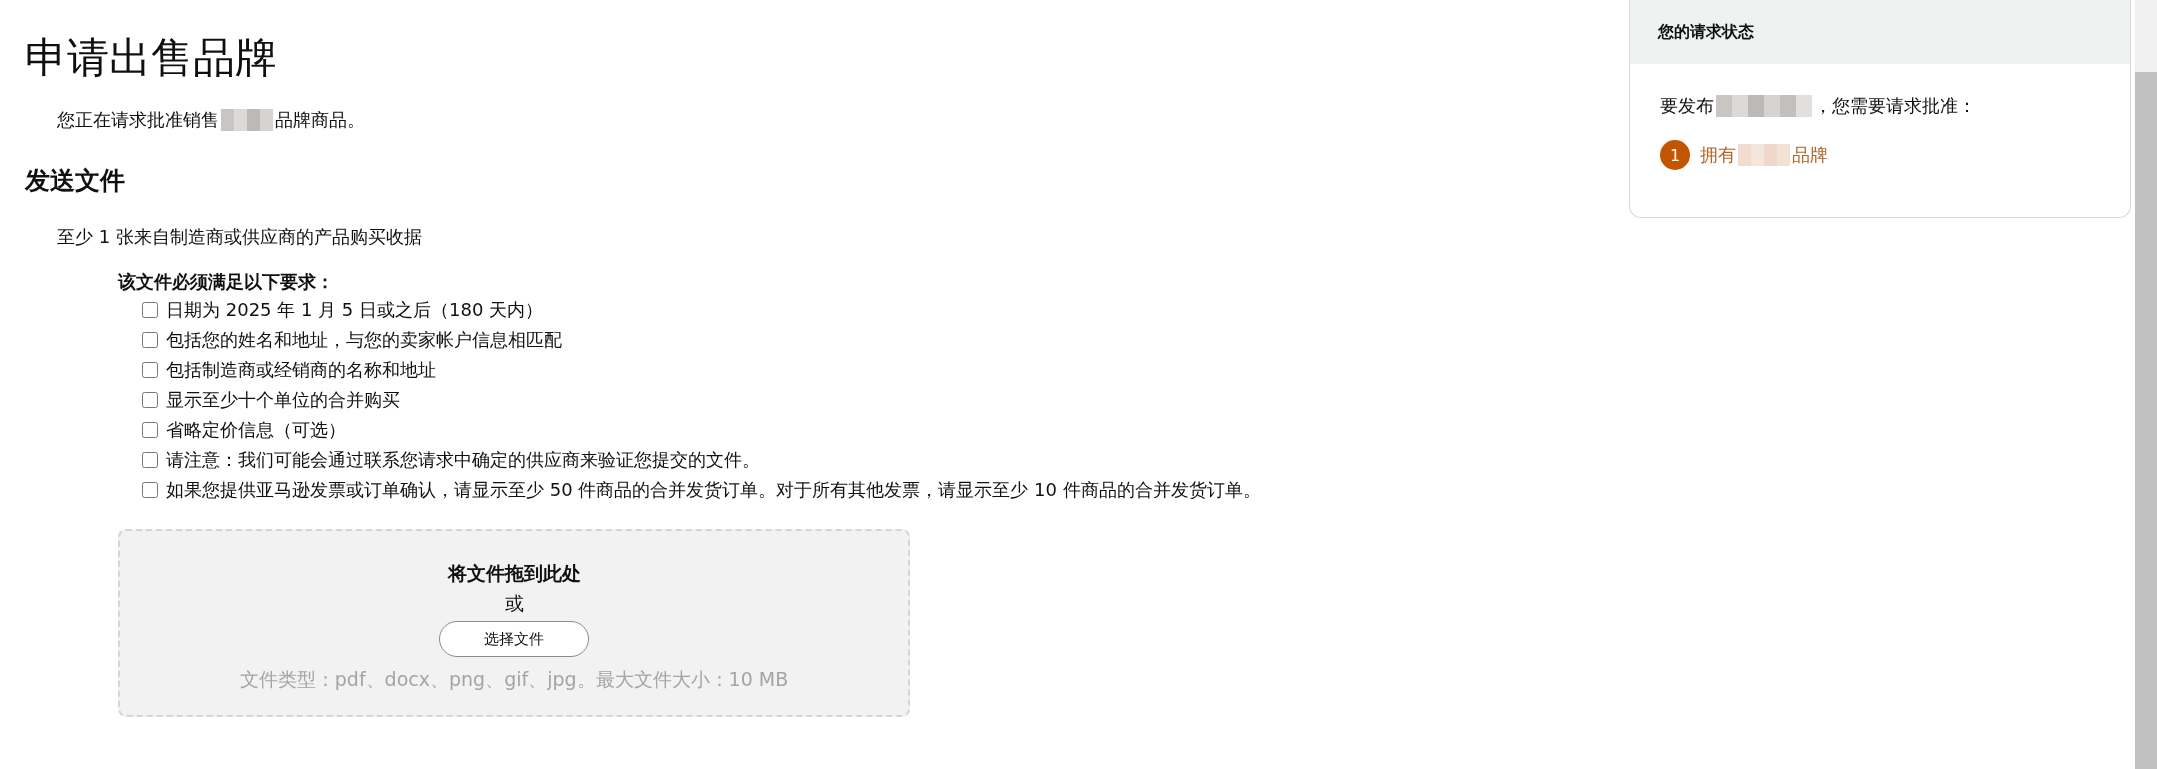 Image resolution: width=2157 pixels, height=769 pixels. I want to click on intro-text: 品牌商品。, so click(320, 120).